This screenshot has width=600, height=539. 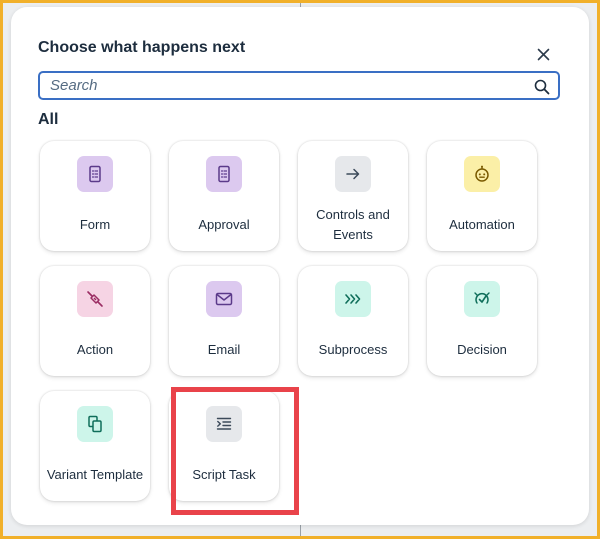 I want to click on tile-automation: Automation, so click(x=482, y=196).